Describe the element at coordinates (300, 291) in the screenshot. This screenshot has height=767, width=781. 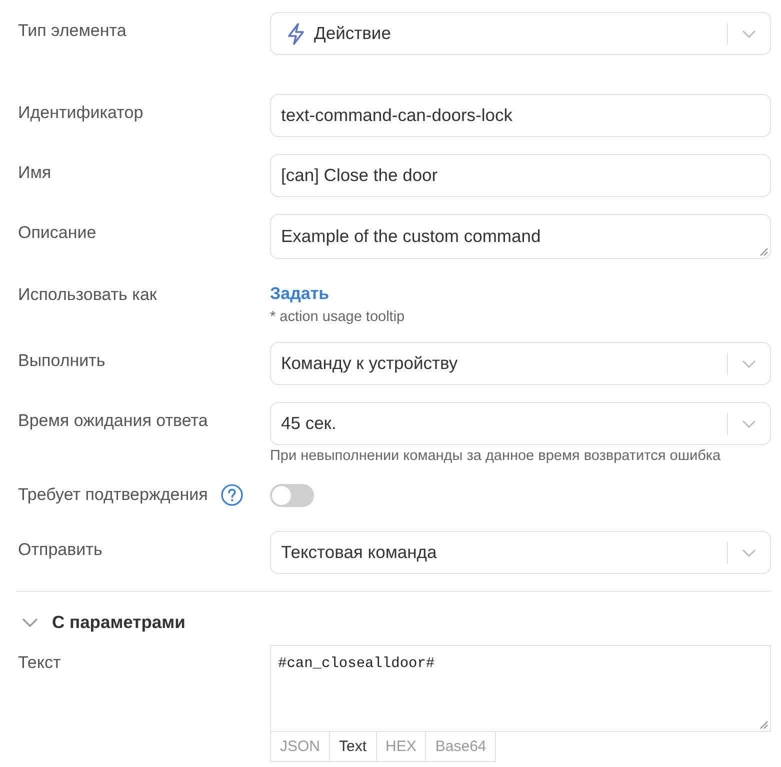
I see `link: Задать` at that location.